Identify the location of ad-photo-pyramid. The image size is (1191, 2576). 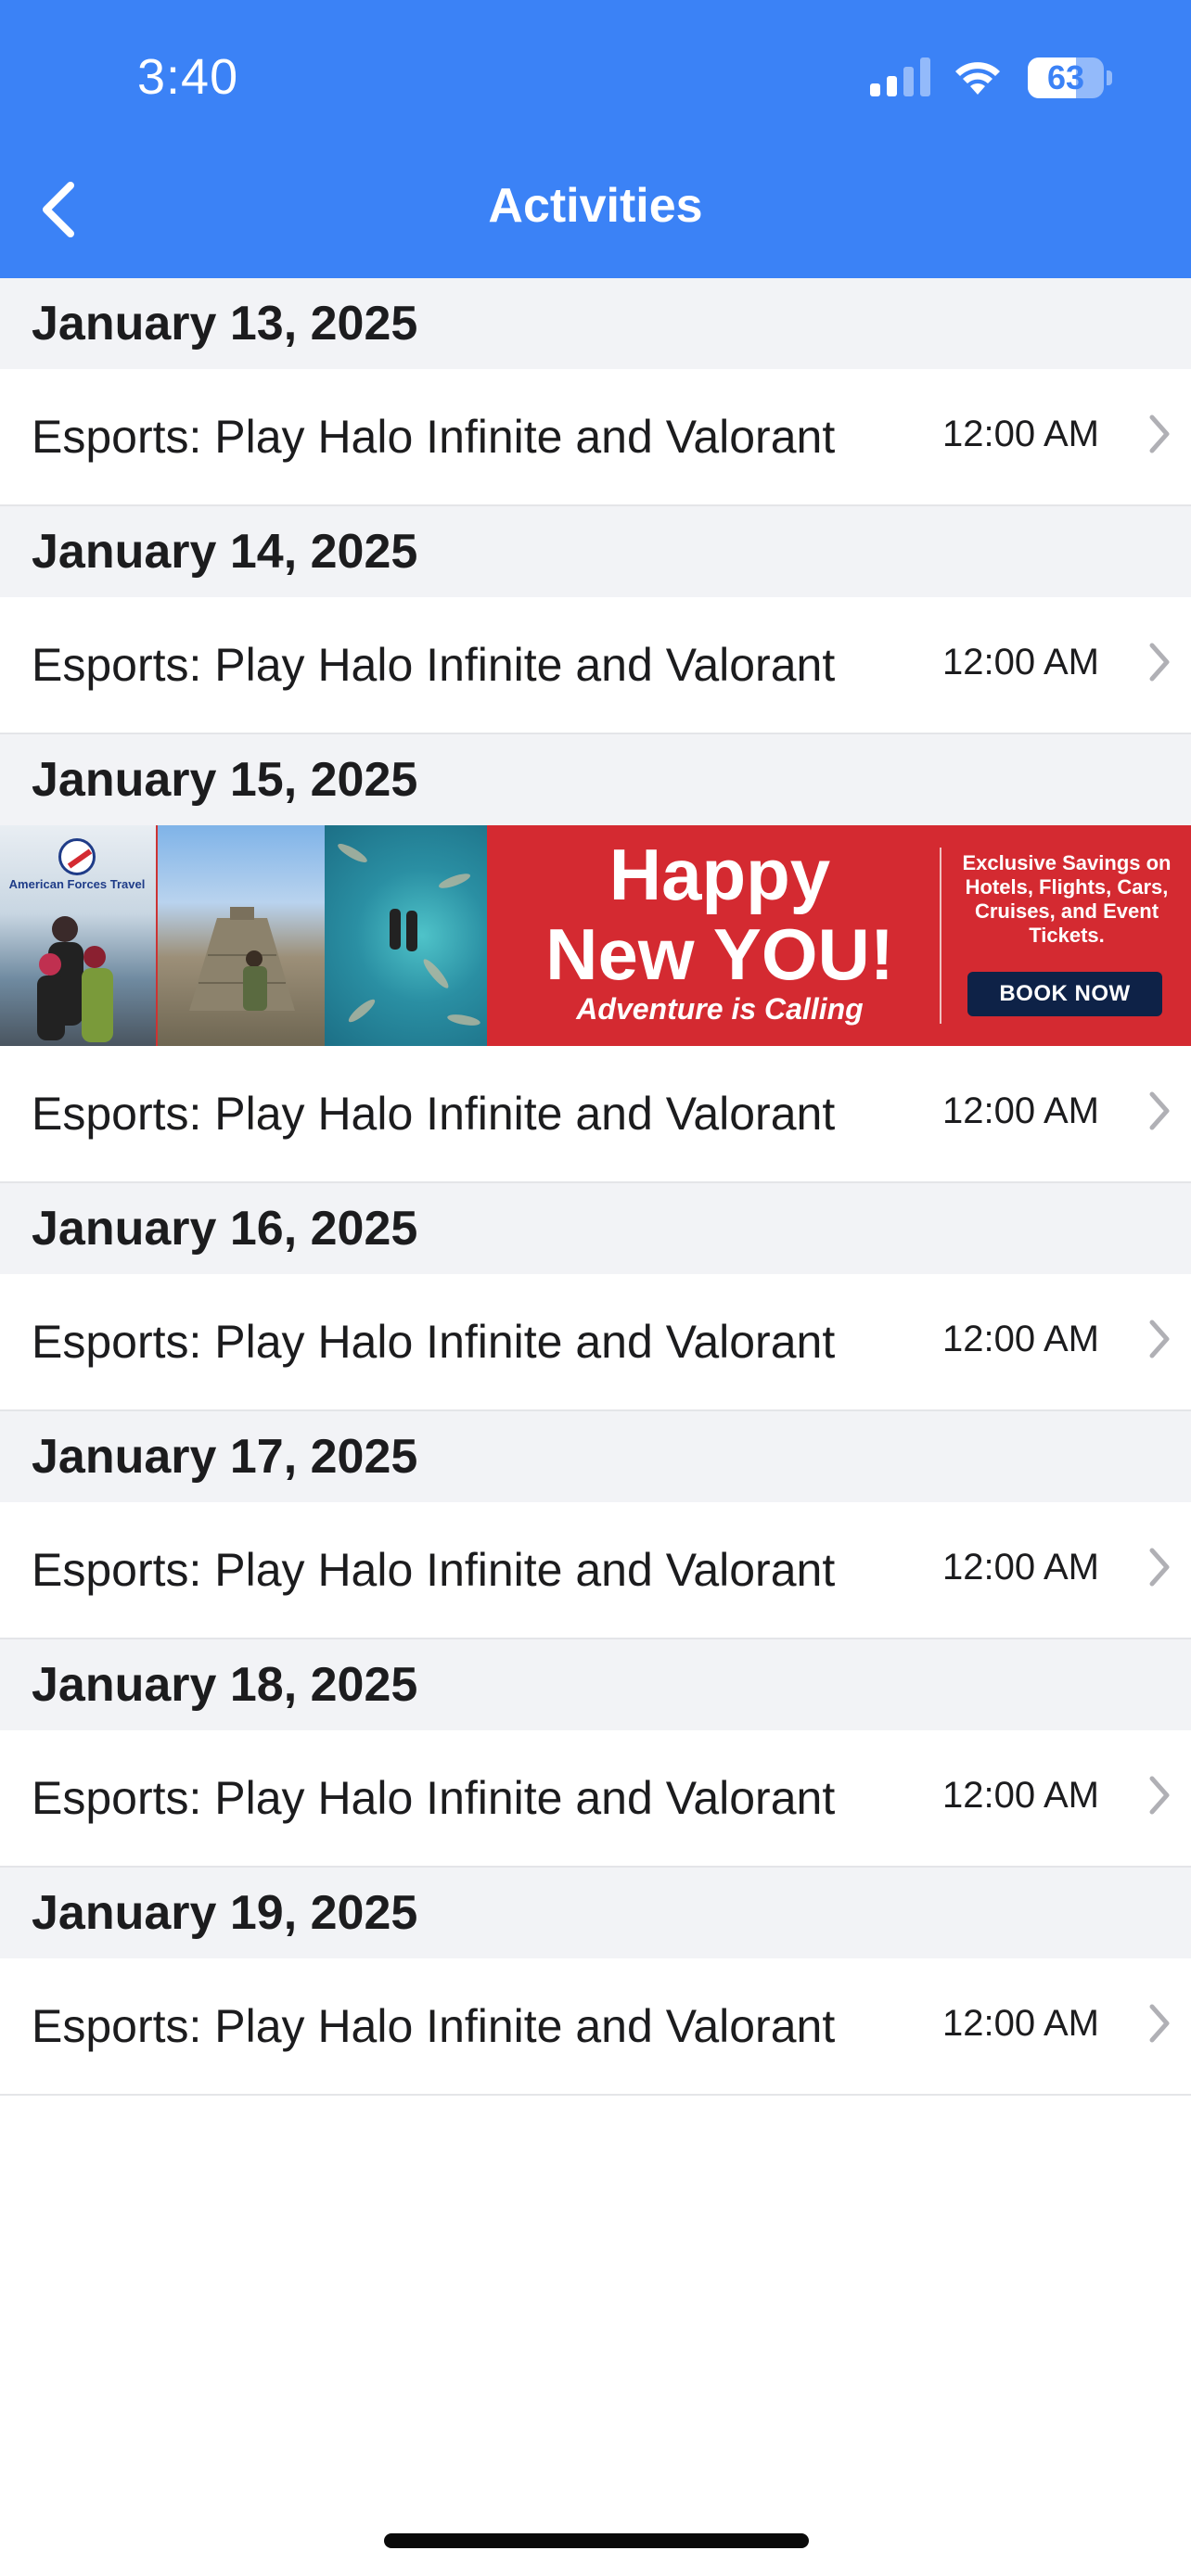
(240, 936).